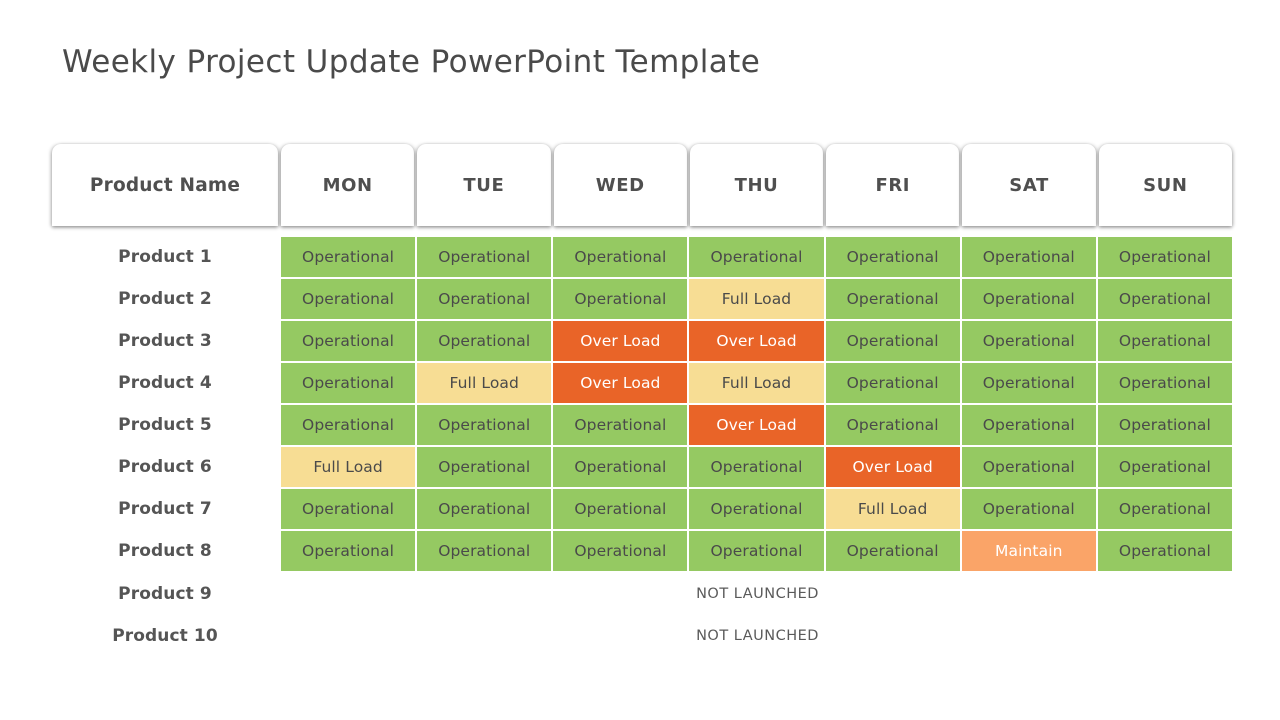 The width and height of the screenshot is (1280, 720). Describe the element at coordinates (484, 185) in the screenshot. I see `header-tue: TUE` at that location.